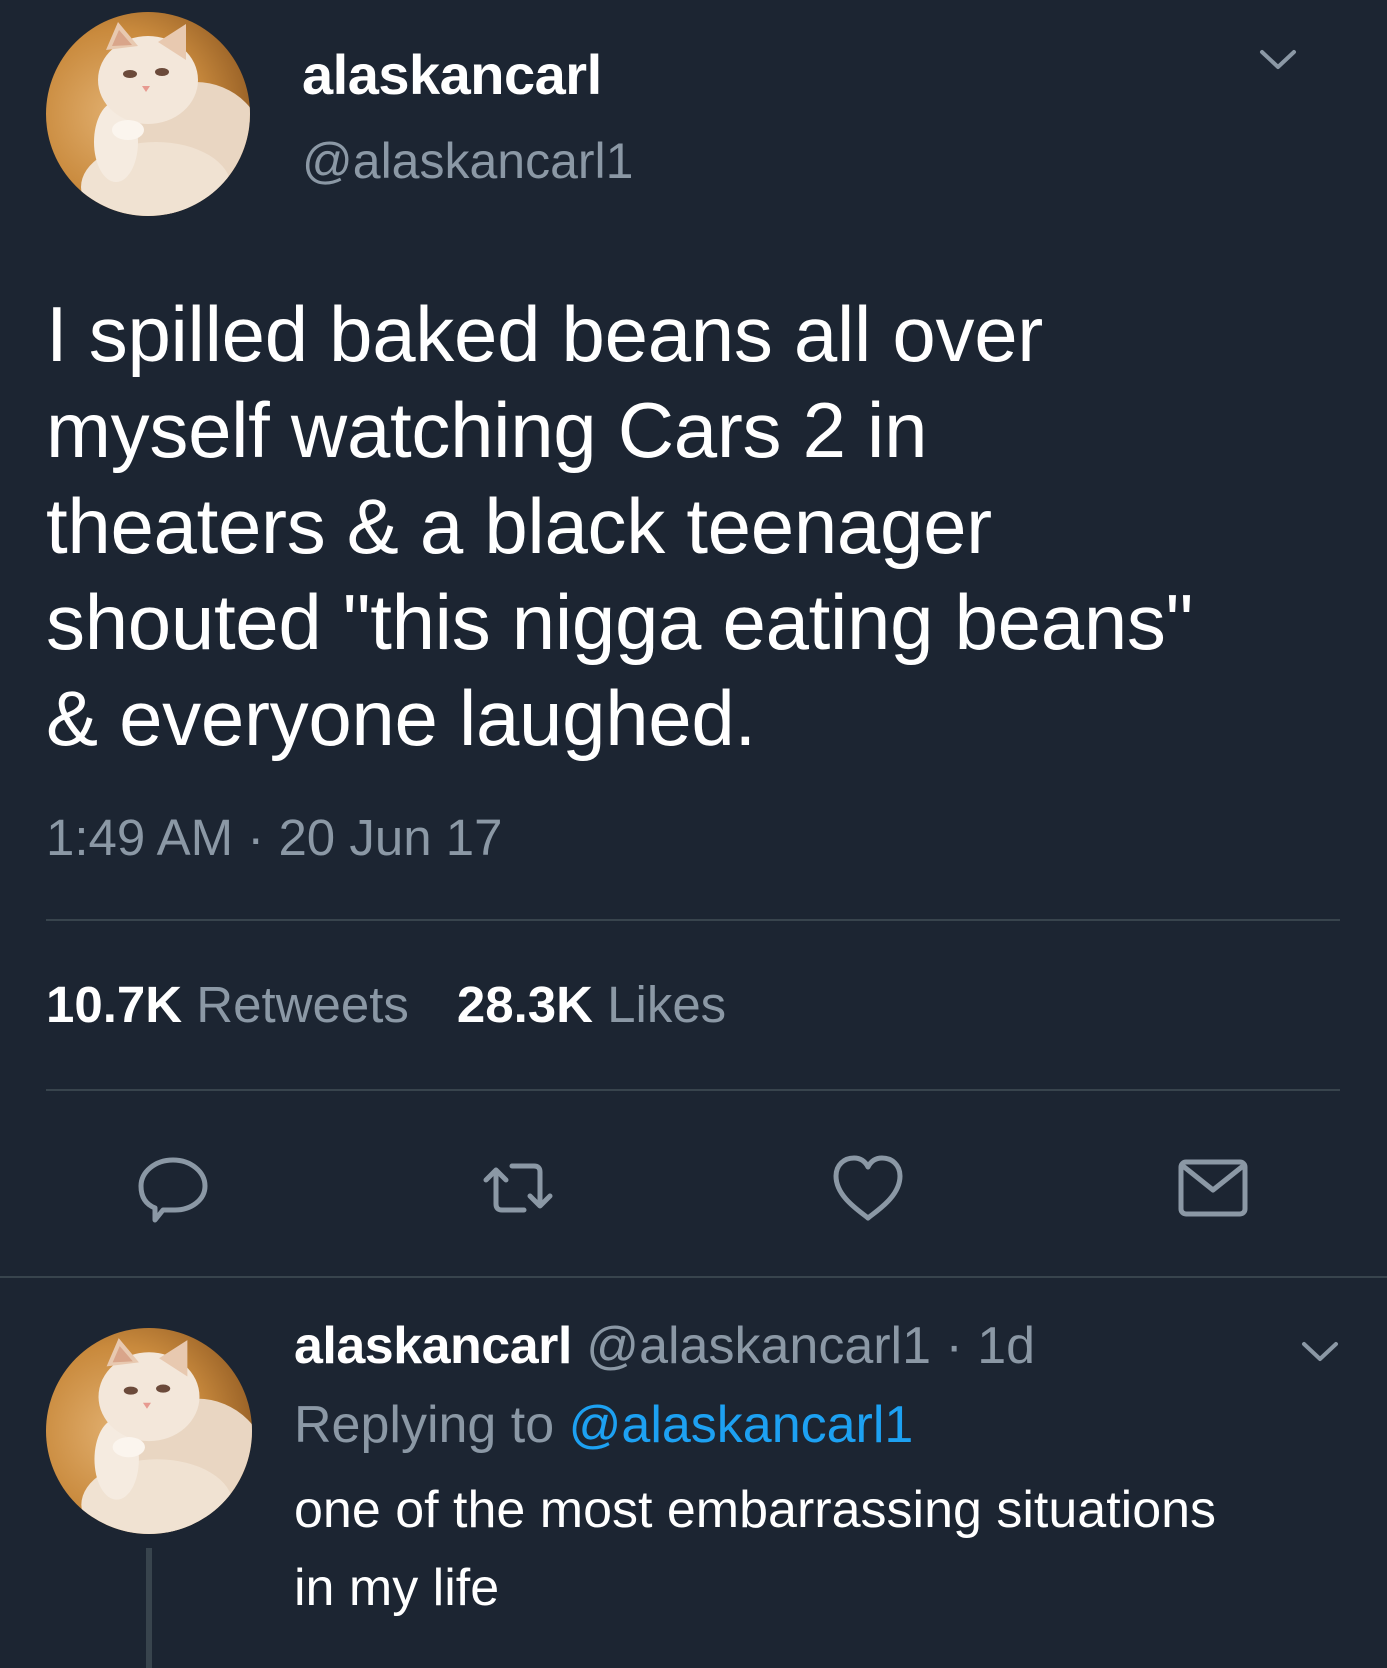  Describe the element at coordinates (544, 334) in the screenshot. I see `tweet-text-line: I spilled baked beans all over` at that location.